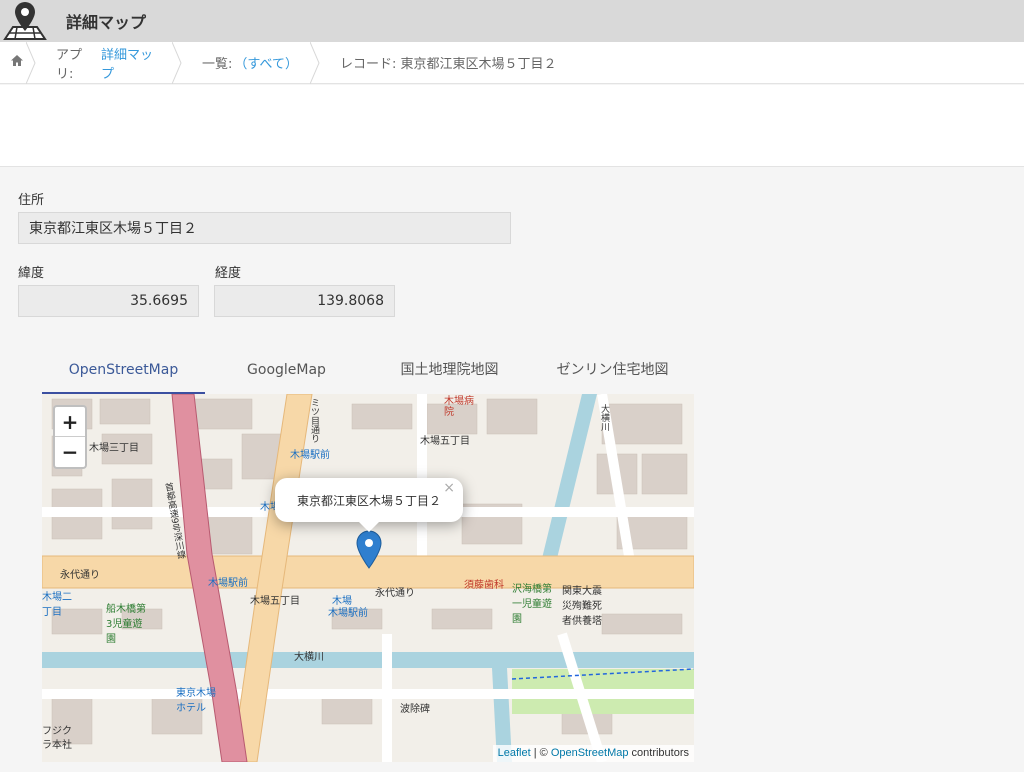 Image resolution: width=1024 pixels, height=772 pixels. What do you see at coordinates (368, 500) in the screenshot?
I see `popup-text: 東京都江東区木場５丁目２` at bounding box center [368, 500].